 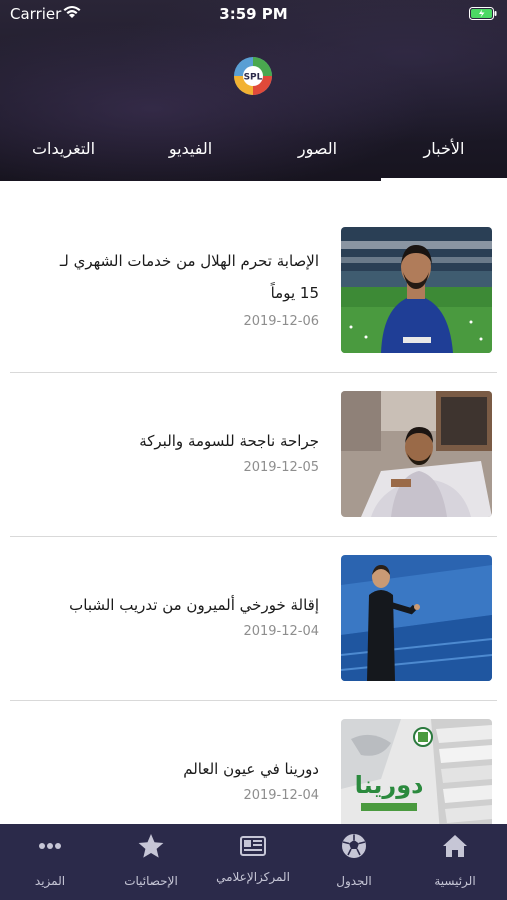 I want to click on logo-text: SPL, so click(x=253, y=78).